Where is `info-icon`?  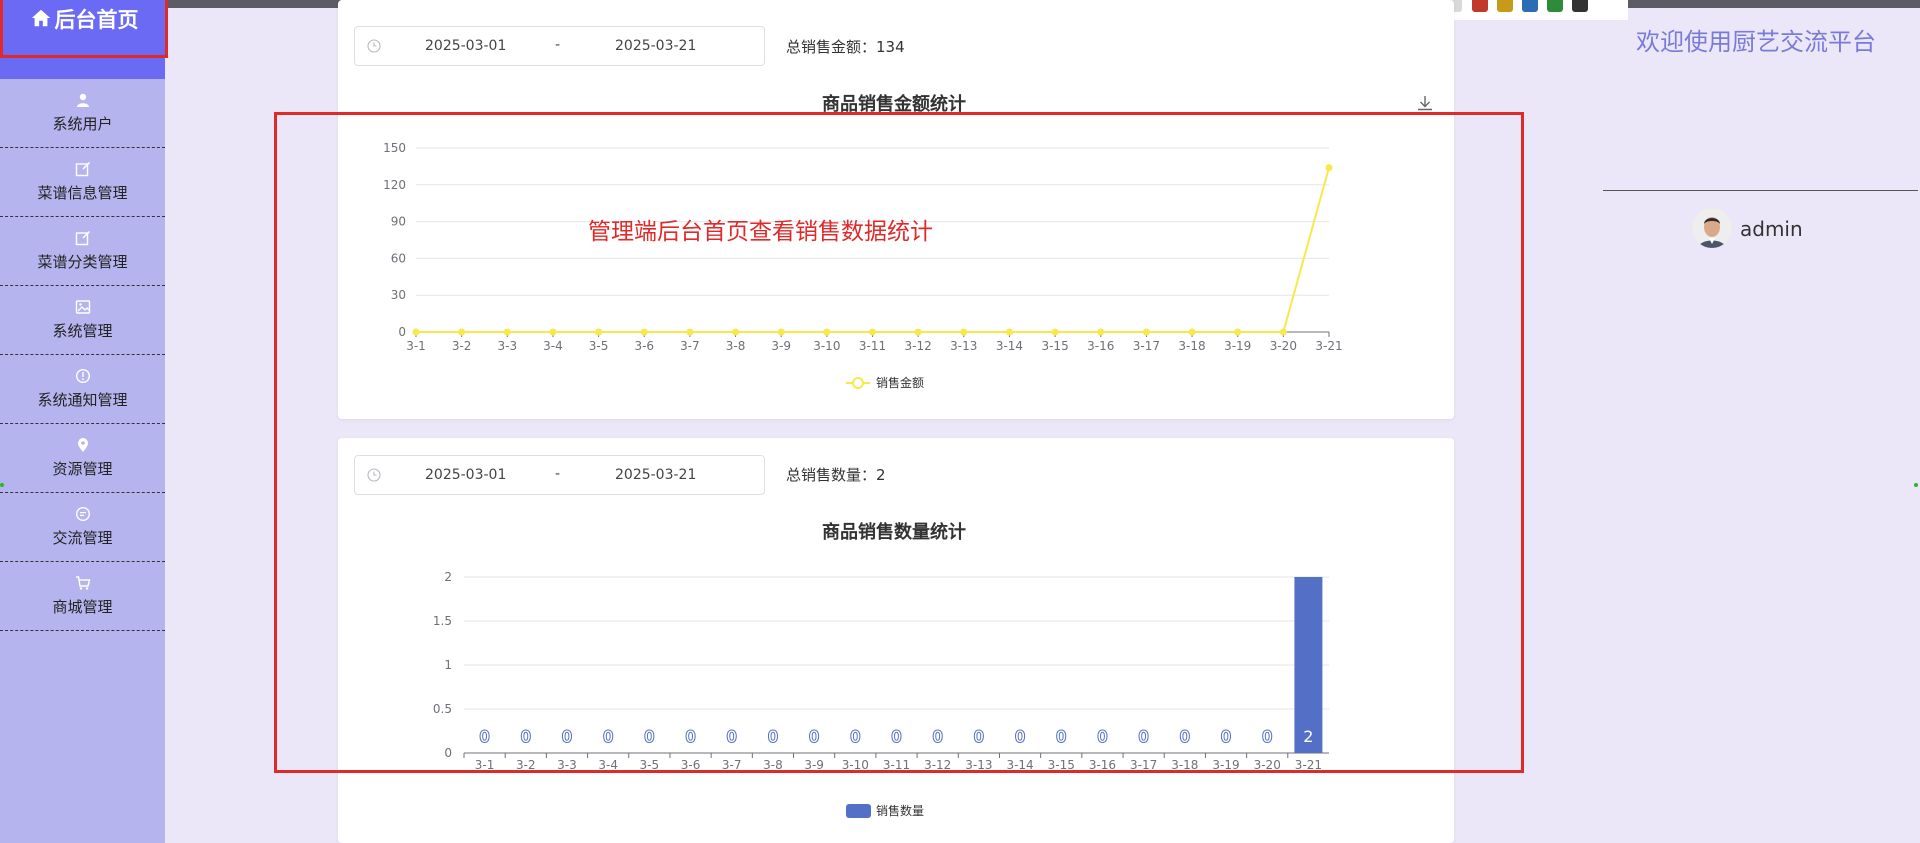
info-icon is located at coordinates (83, 376).